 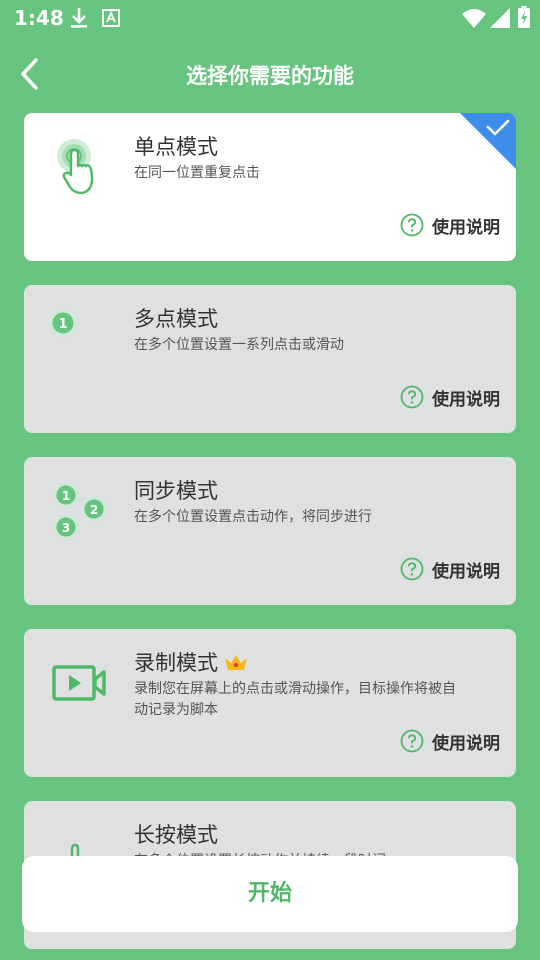 What do you see at coordinates (176, 147) in the screenshot?
I see `mode-title: 单点模式` at bounding box center [176, 147].